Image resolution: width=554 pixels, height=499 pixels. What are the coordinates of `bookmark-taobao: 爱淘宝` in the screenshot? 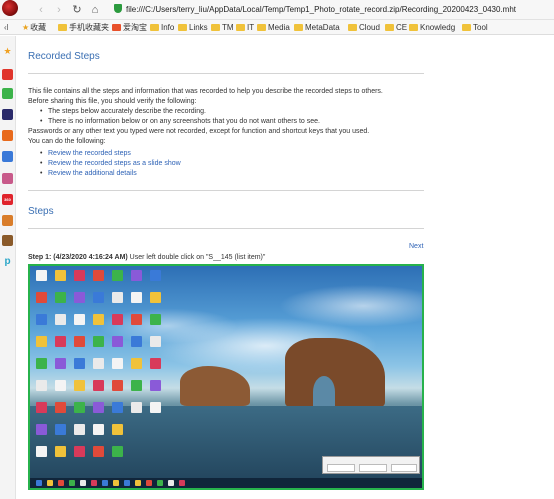 It's located at (129, 27).